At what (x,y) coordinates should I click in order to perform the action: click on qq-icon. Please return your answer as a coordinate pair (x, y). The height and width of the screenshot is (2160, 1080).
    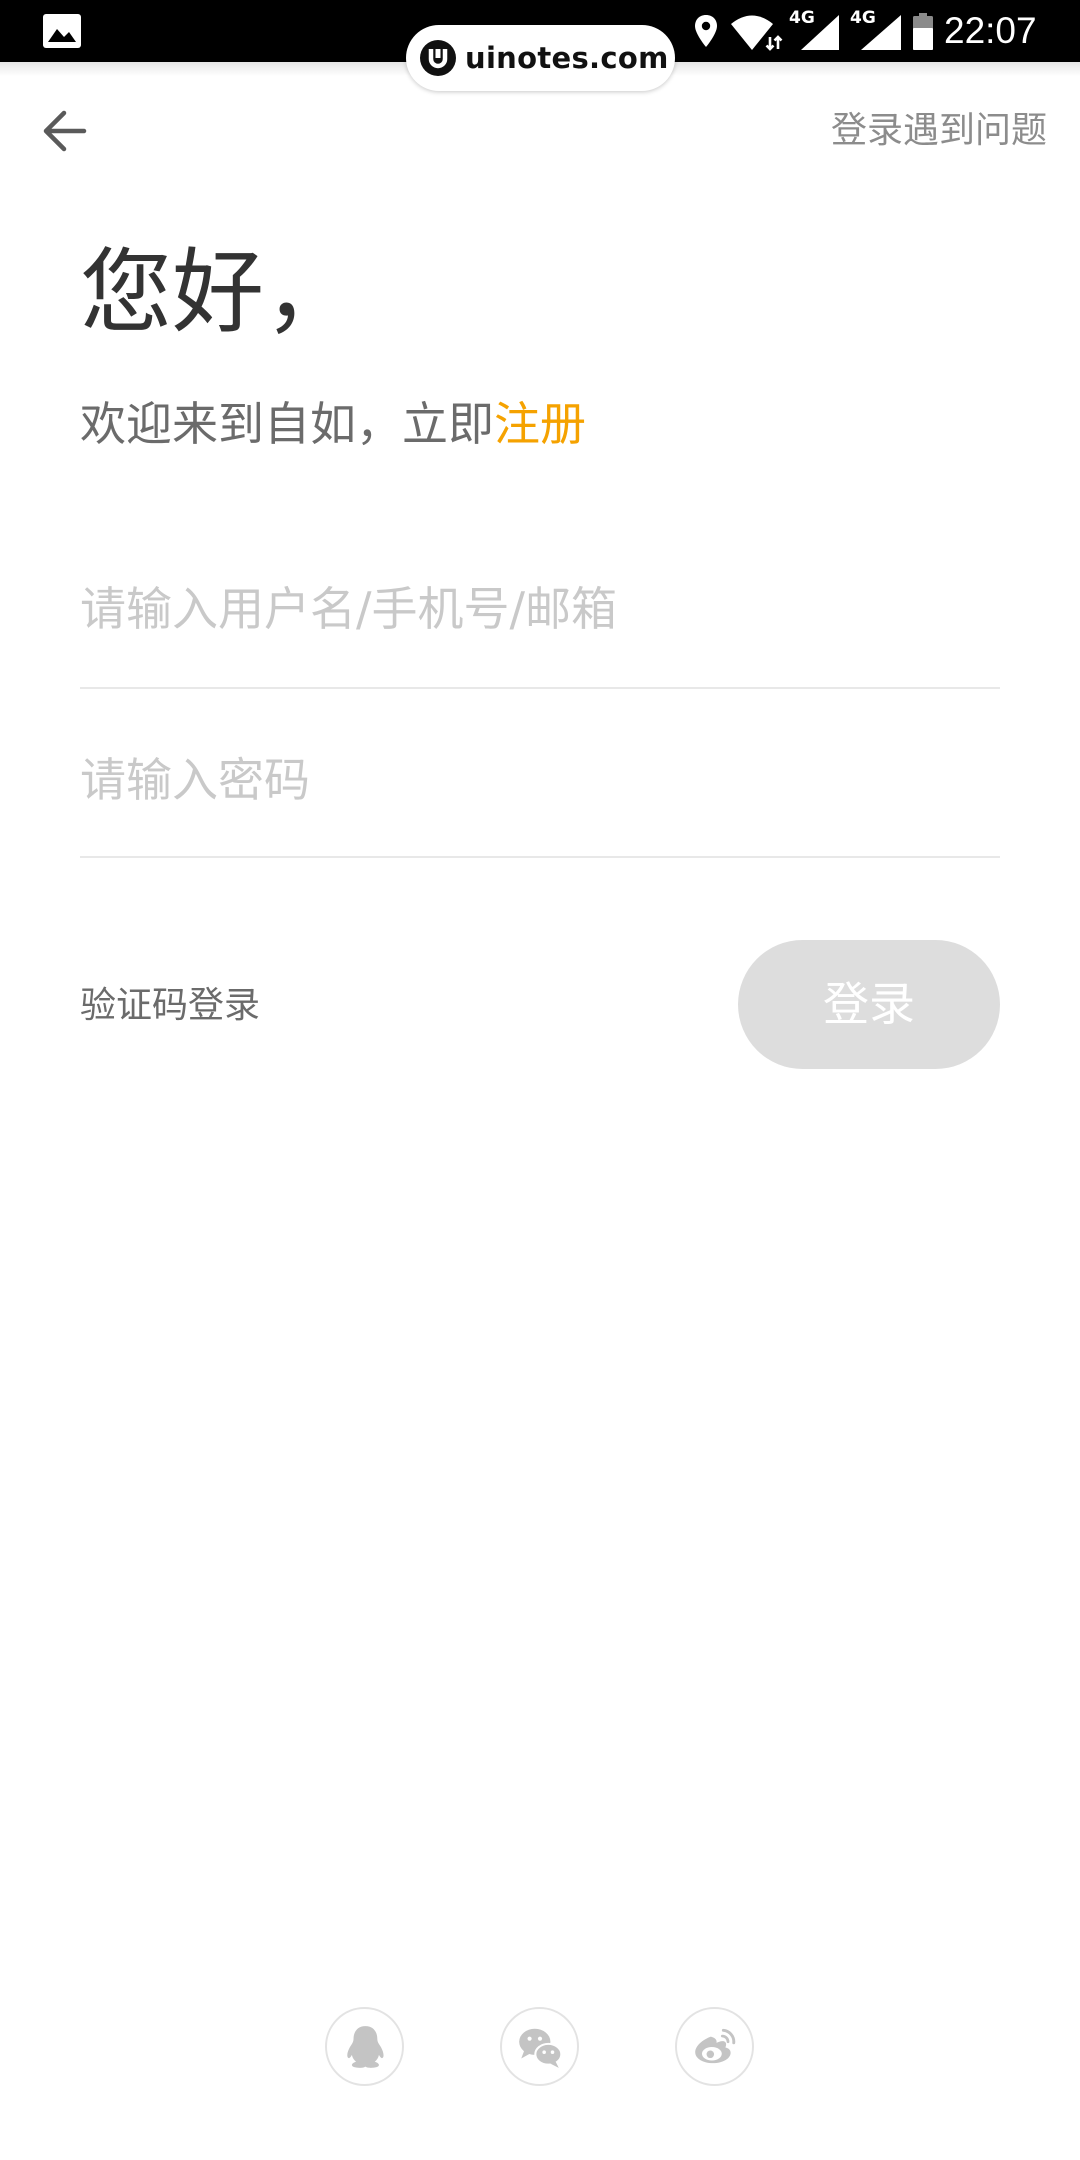
    Looking at the image, I should click on (365, 2046).